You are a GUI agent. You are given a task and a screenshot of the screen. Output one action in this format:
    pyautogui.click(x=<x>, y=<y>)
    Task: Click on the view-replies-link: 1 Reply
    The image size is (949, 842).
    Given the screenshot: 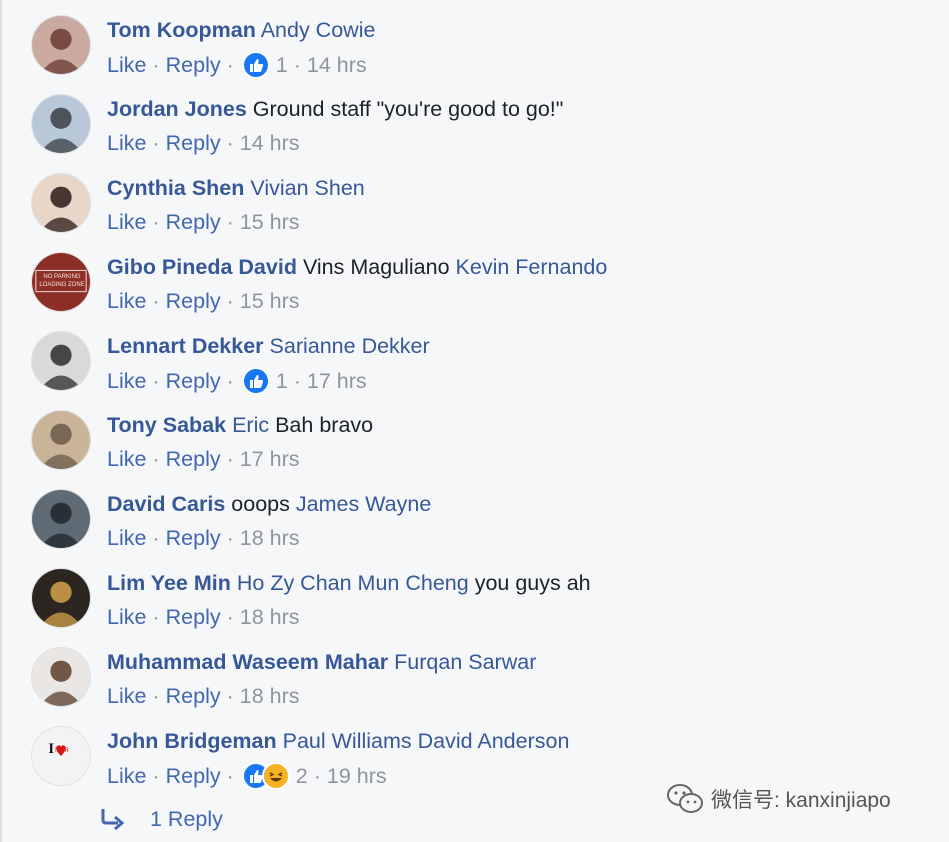 What is the action you would take?
    pyautogui.click(x=161, y=819)
    